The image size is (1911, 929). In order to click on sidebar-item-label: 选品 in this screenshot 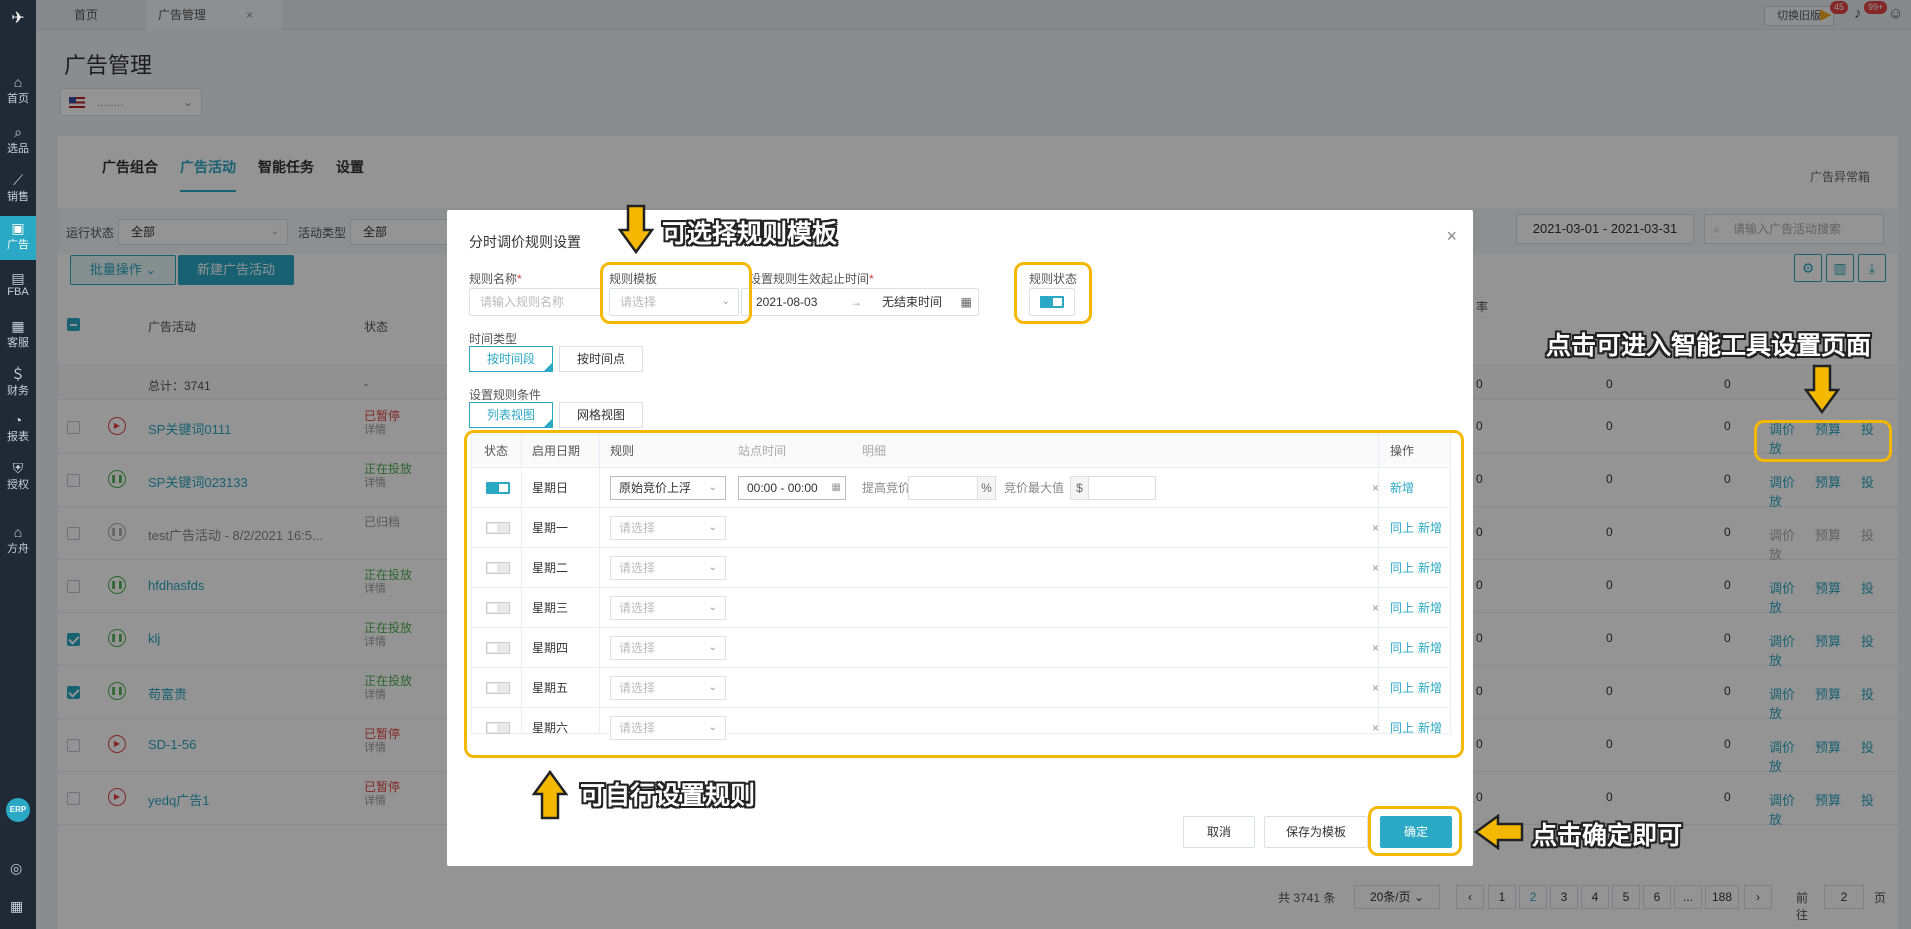, I will do `click(18, 149)`.